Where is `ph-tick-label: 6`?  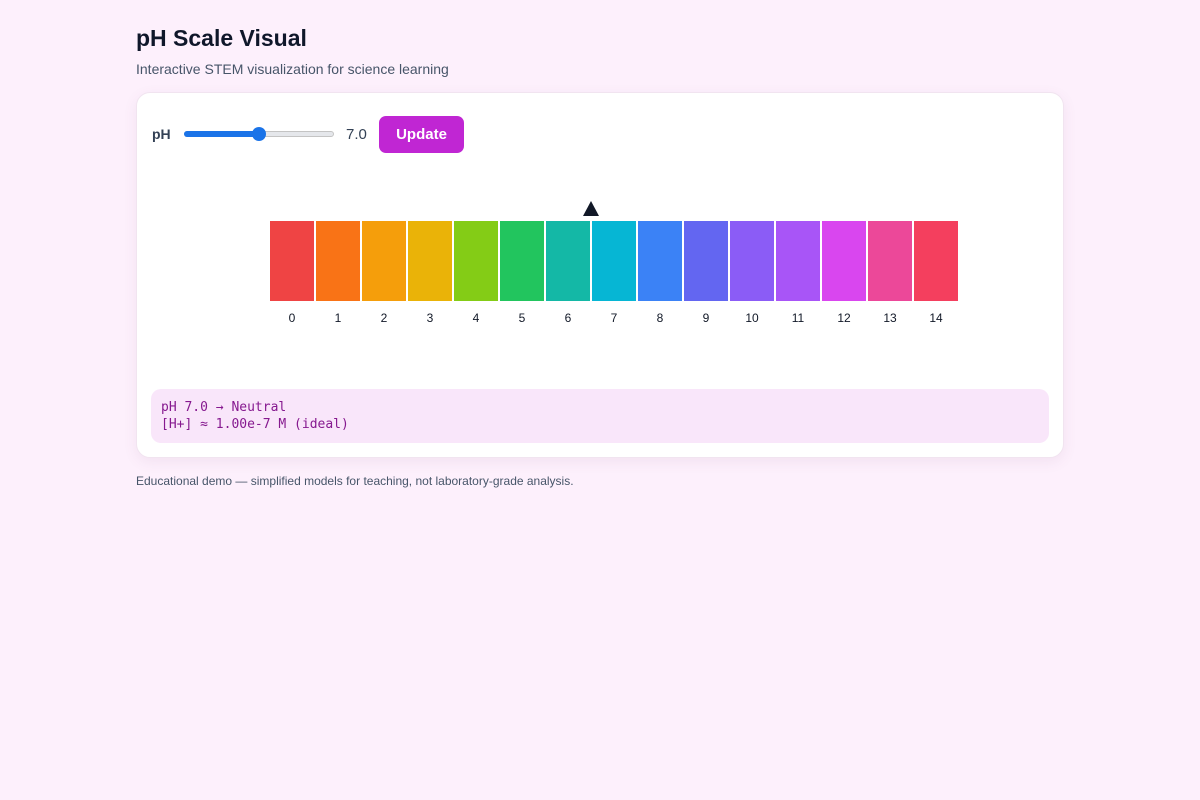
ph-tick-label: 6 is located at coordinates (568, 318).